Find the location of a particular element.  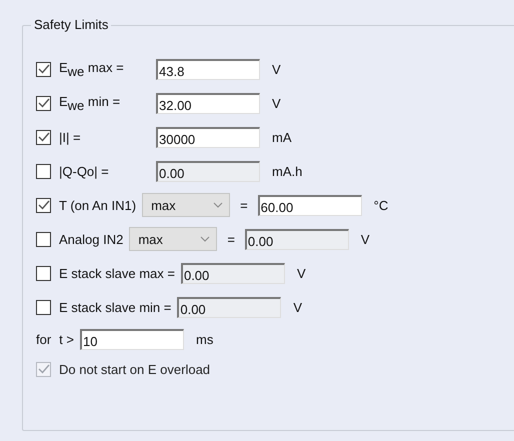

field-label: E stack slave min = is located at coordinates (115, 307).